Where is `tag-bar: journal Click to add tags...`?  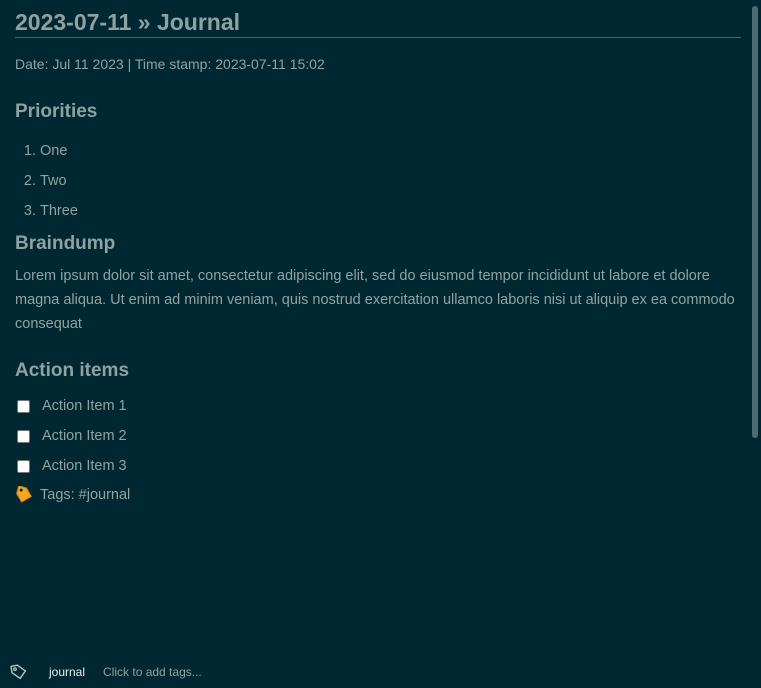
tag-bar: journal Click to add tags... is located at coordinates (380, 672).